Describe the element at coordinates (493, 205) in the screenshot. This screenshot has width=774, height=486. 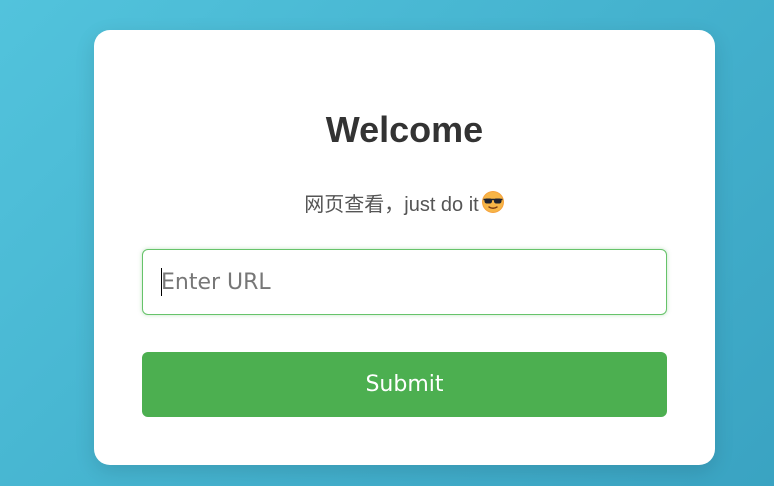
I see `sunglasses-emoji-icon` at that location.